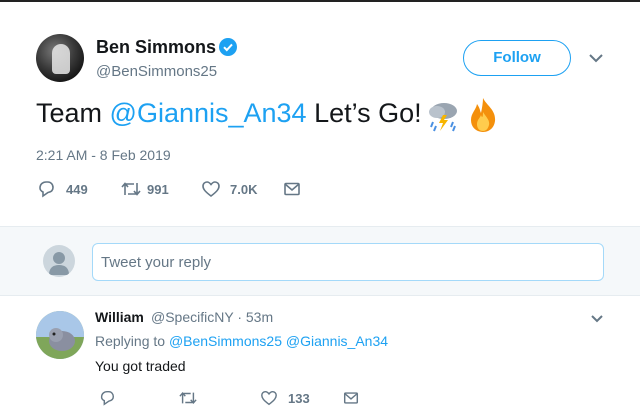 The image size is (640, 410). I want to click on dm-button, so click(292, 189).